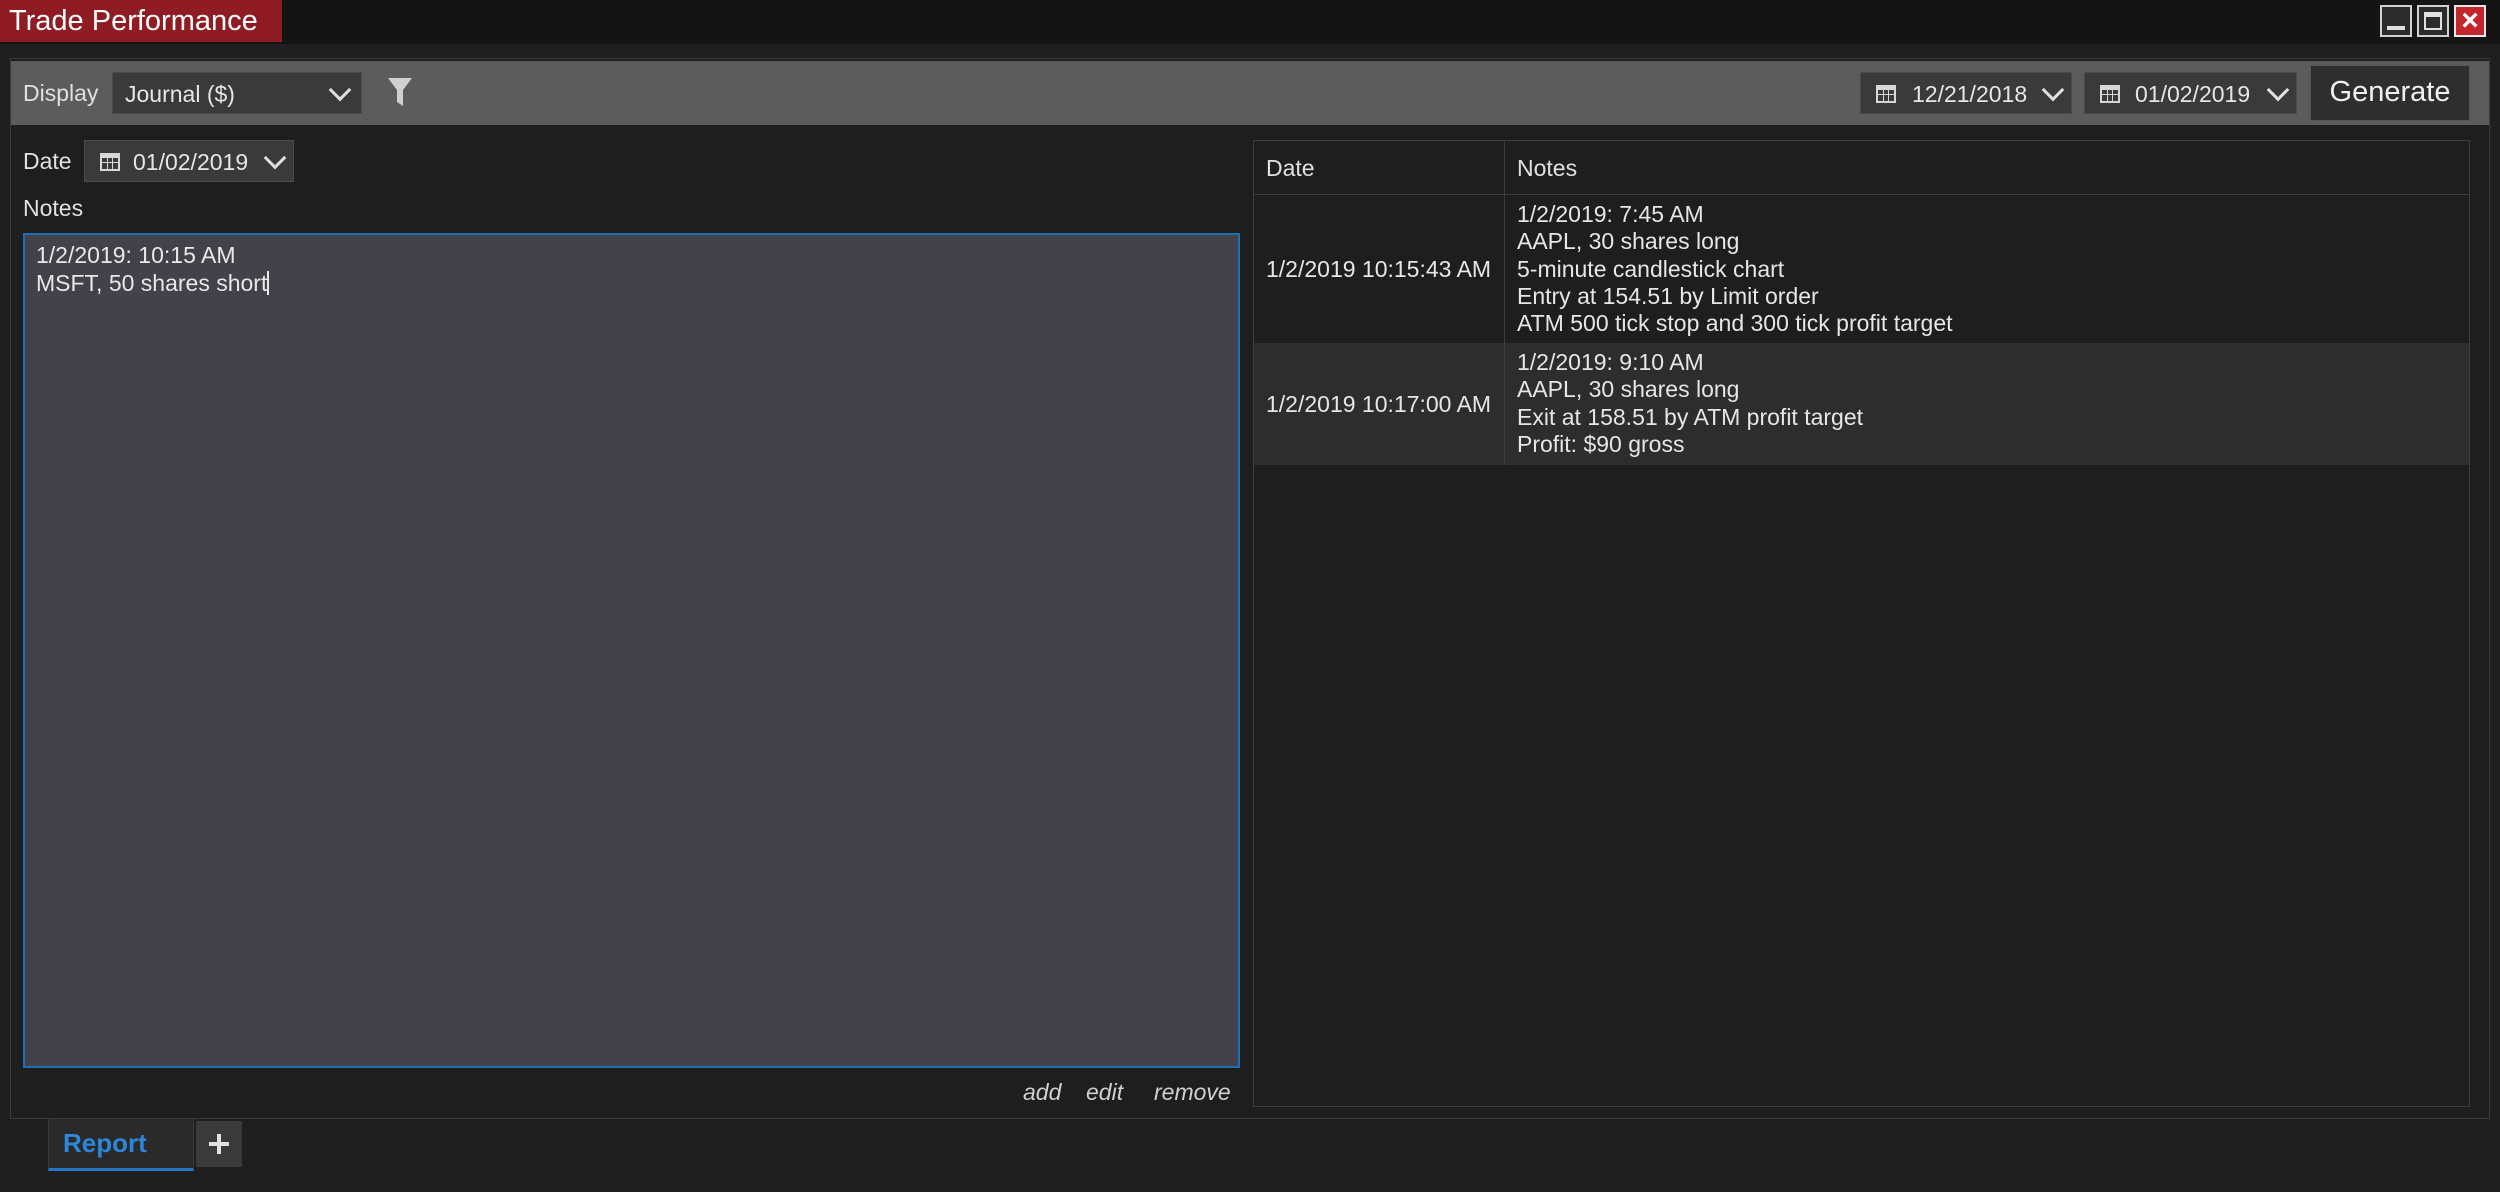  What do you see at coordinates (2433, 21) in the screenshot?
I see `maximize-icon` at bounding box center [2433, 21].